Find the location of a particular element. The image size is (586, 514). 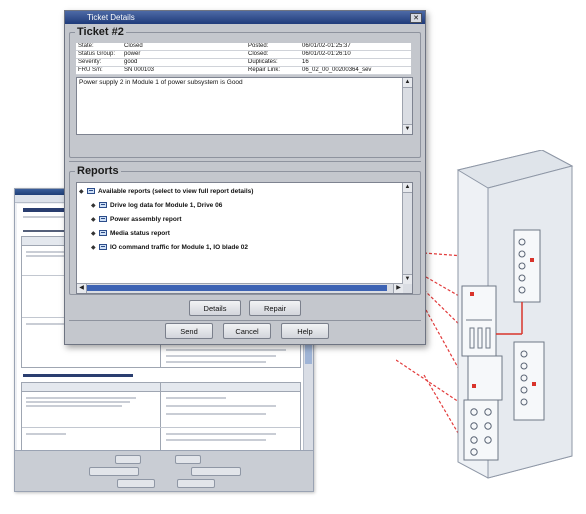

cancel-button: Cancel is located at coordinates (247, 331).